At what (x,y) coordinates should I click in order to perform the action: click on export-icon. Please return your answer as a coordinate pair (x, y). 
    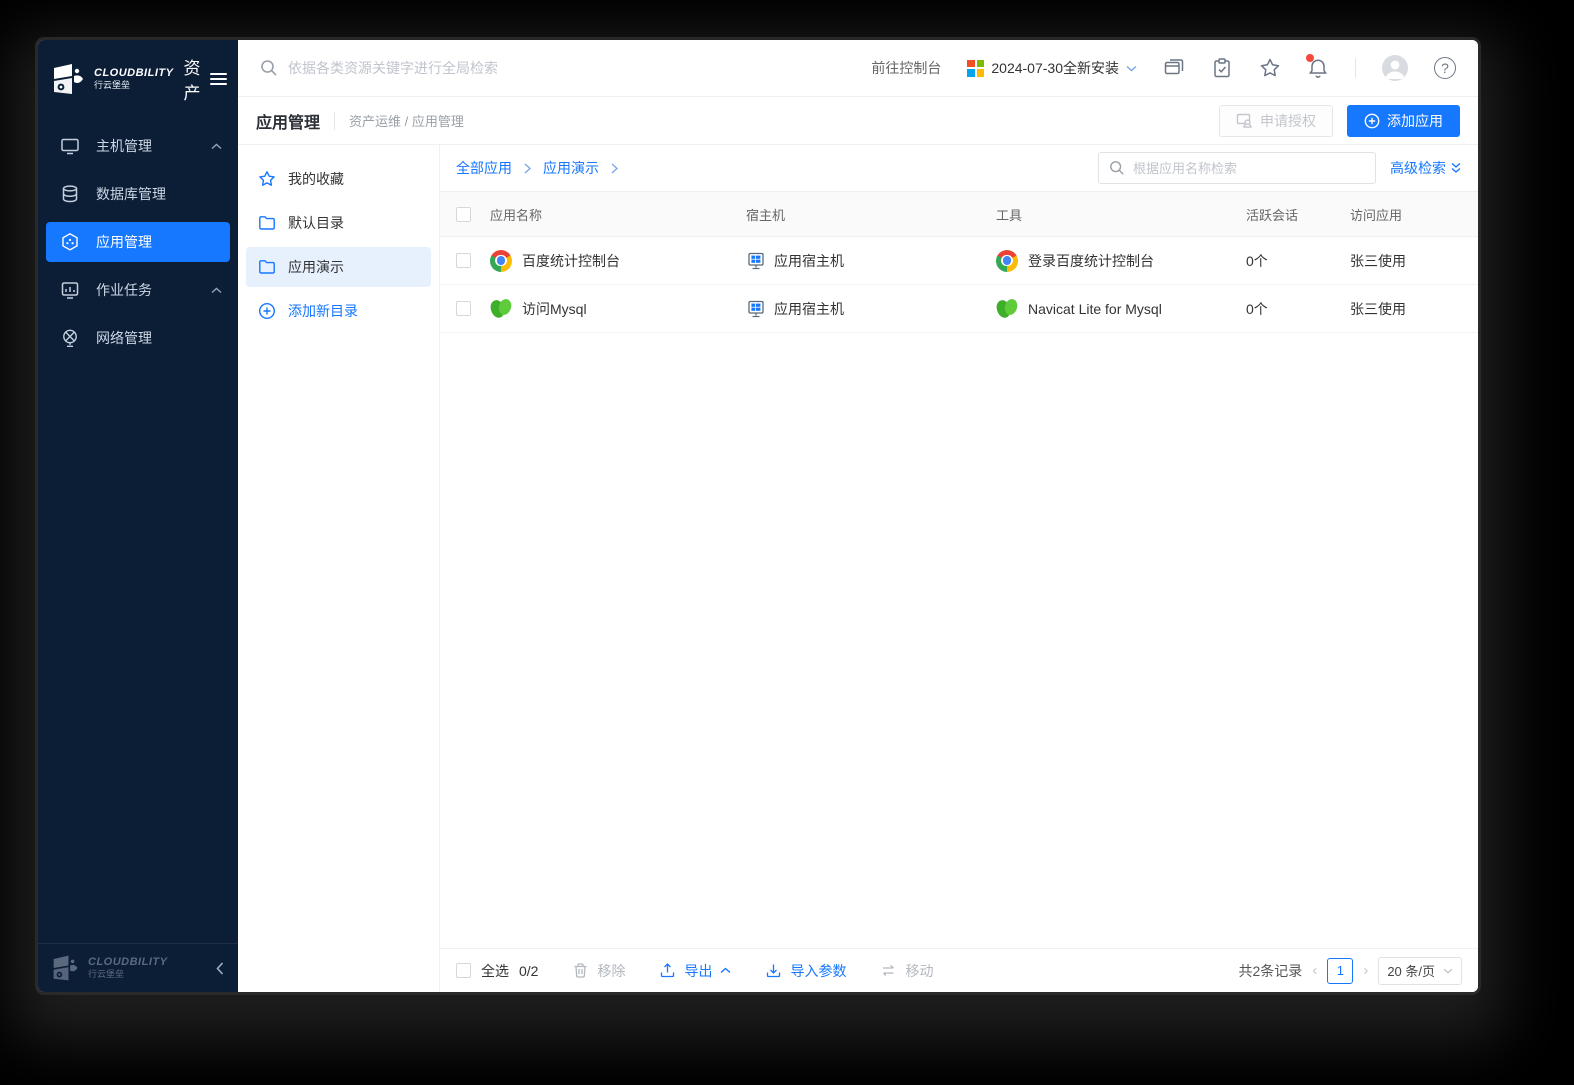
    Looking at the image, I should click on (667, 970).